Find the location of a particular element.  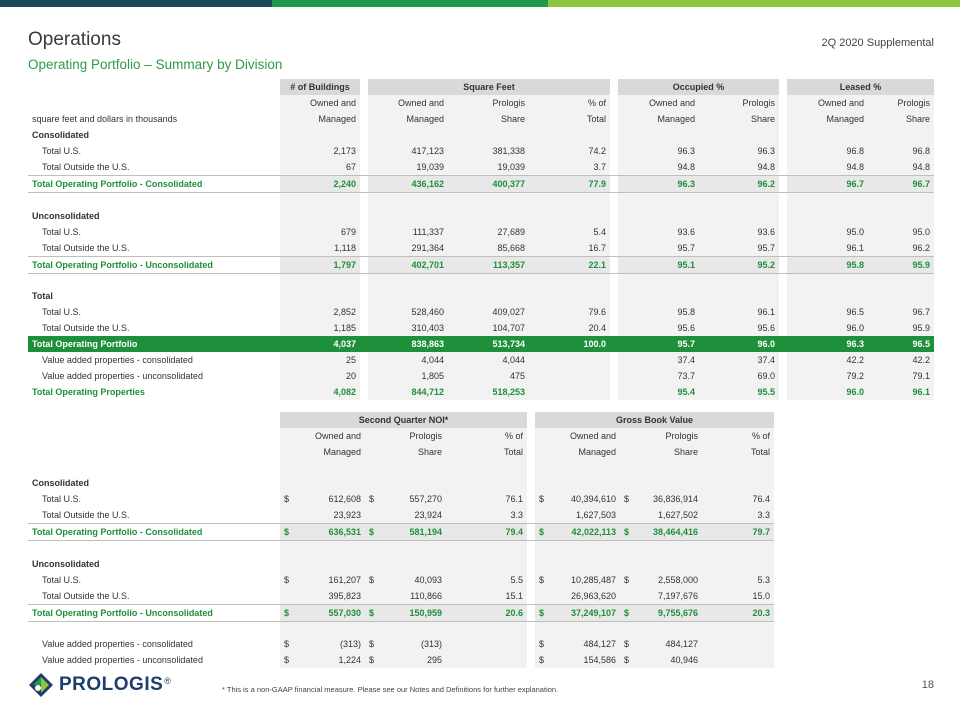

table-cell: 4,082 is located at coordinates (320, 392).